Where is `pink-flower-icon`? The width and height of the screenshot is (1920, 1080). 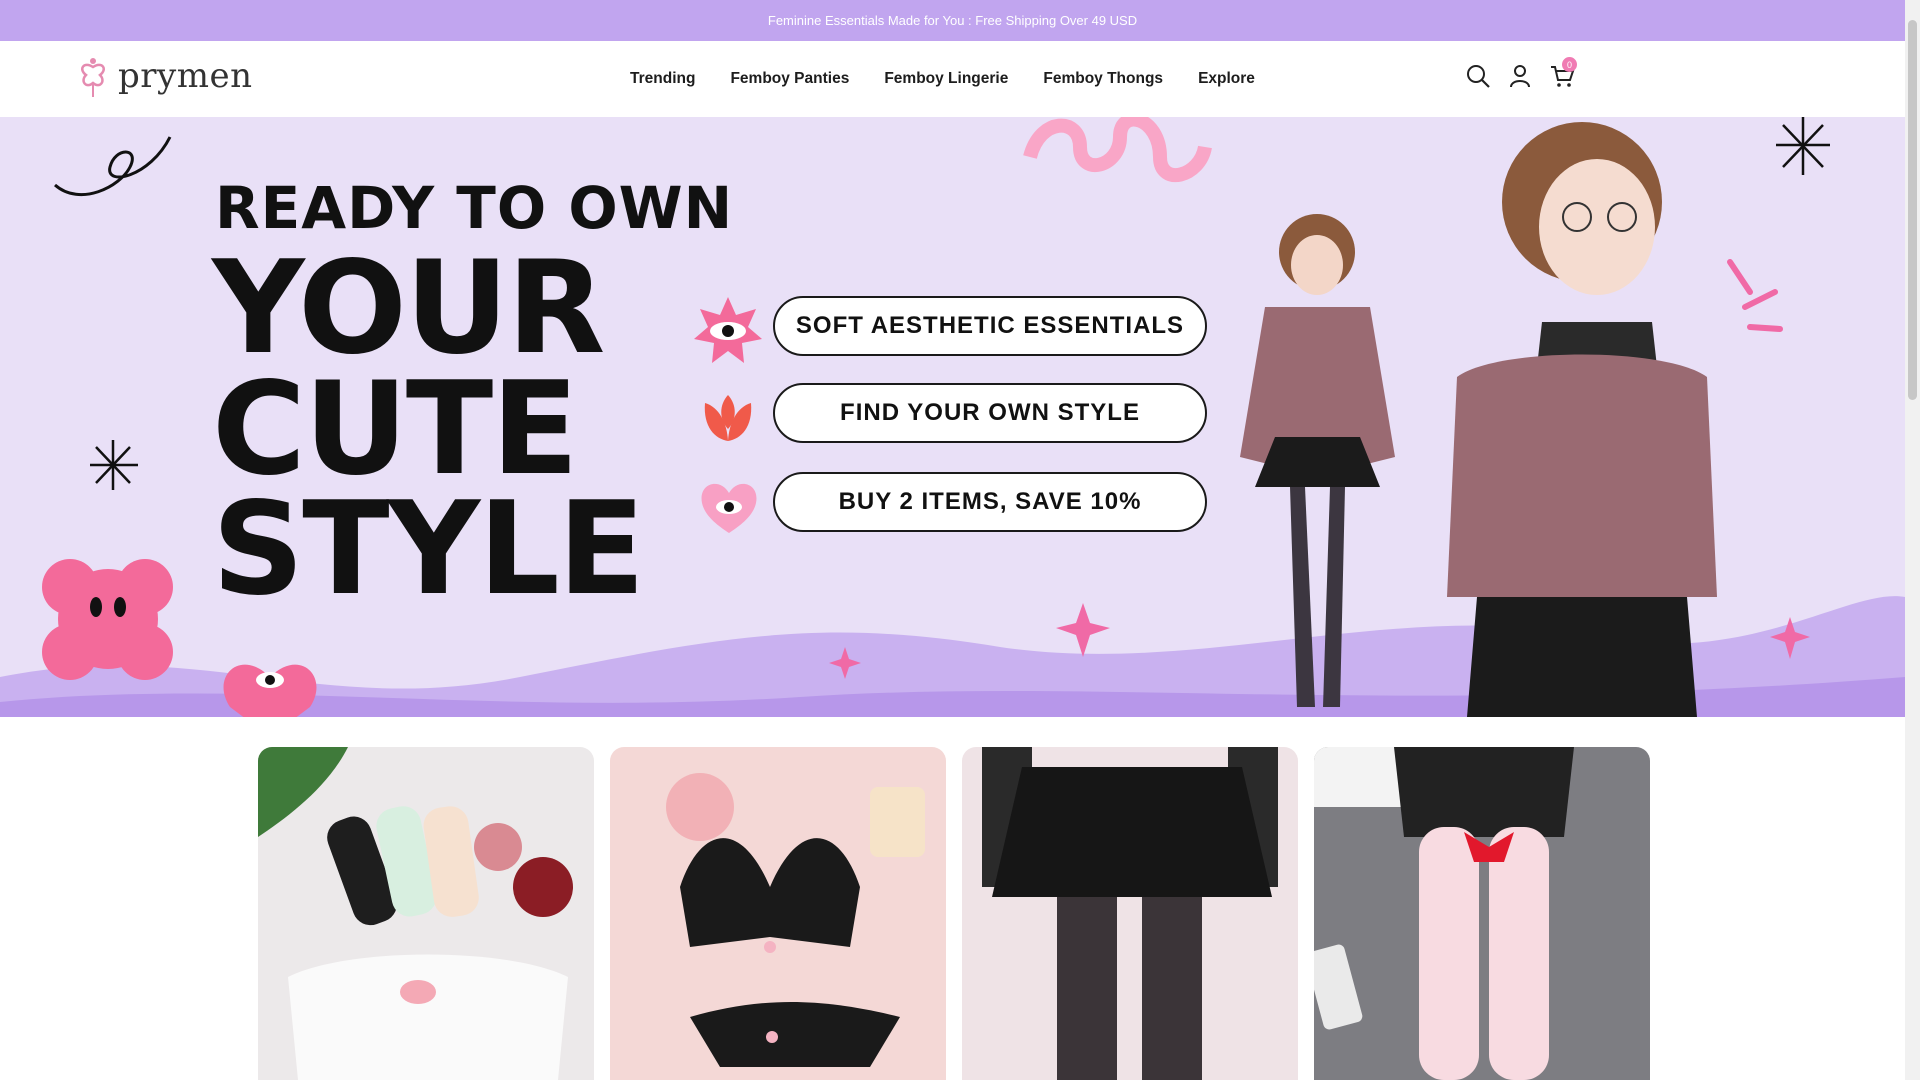 pink-flower-icon is located at coordinates (107, 619).